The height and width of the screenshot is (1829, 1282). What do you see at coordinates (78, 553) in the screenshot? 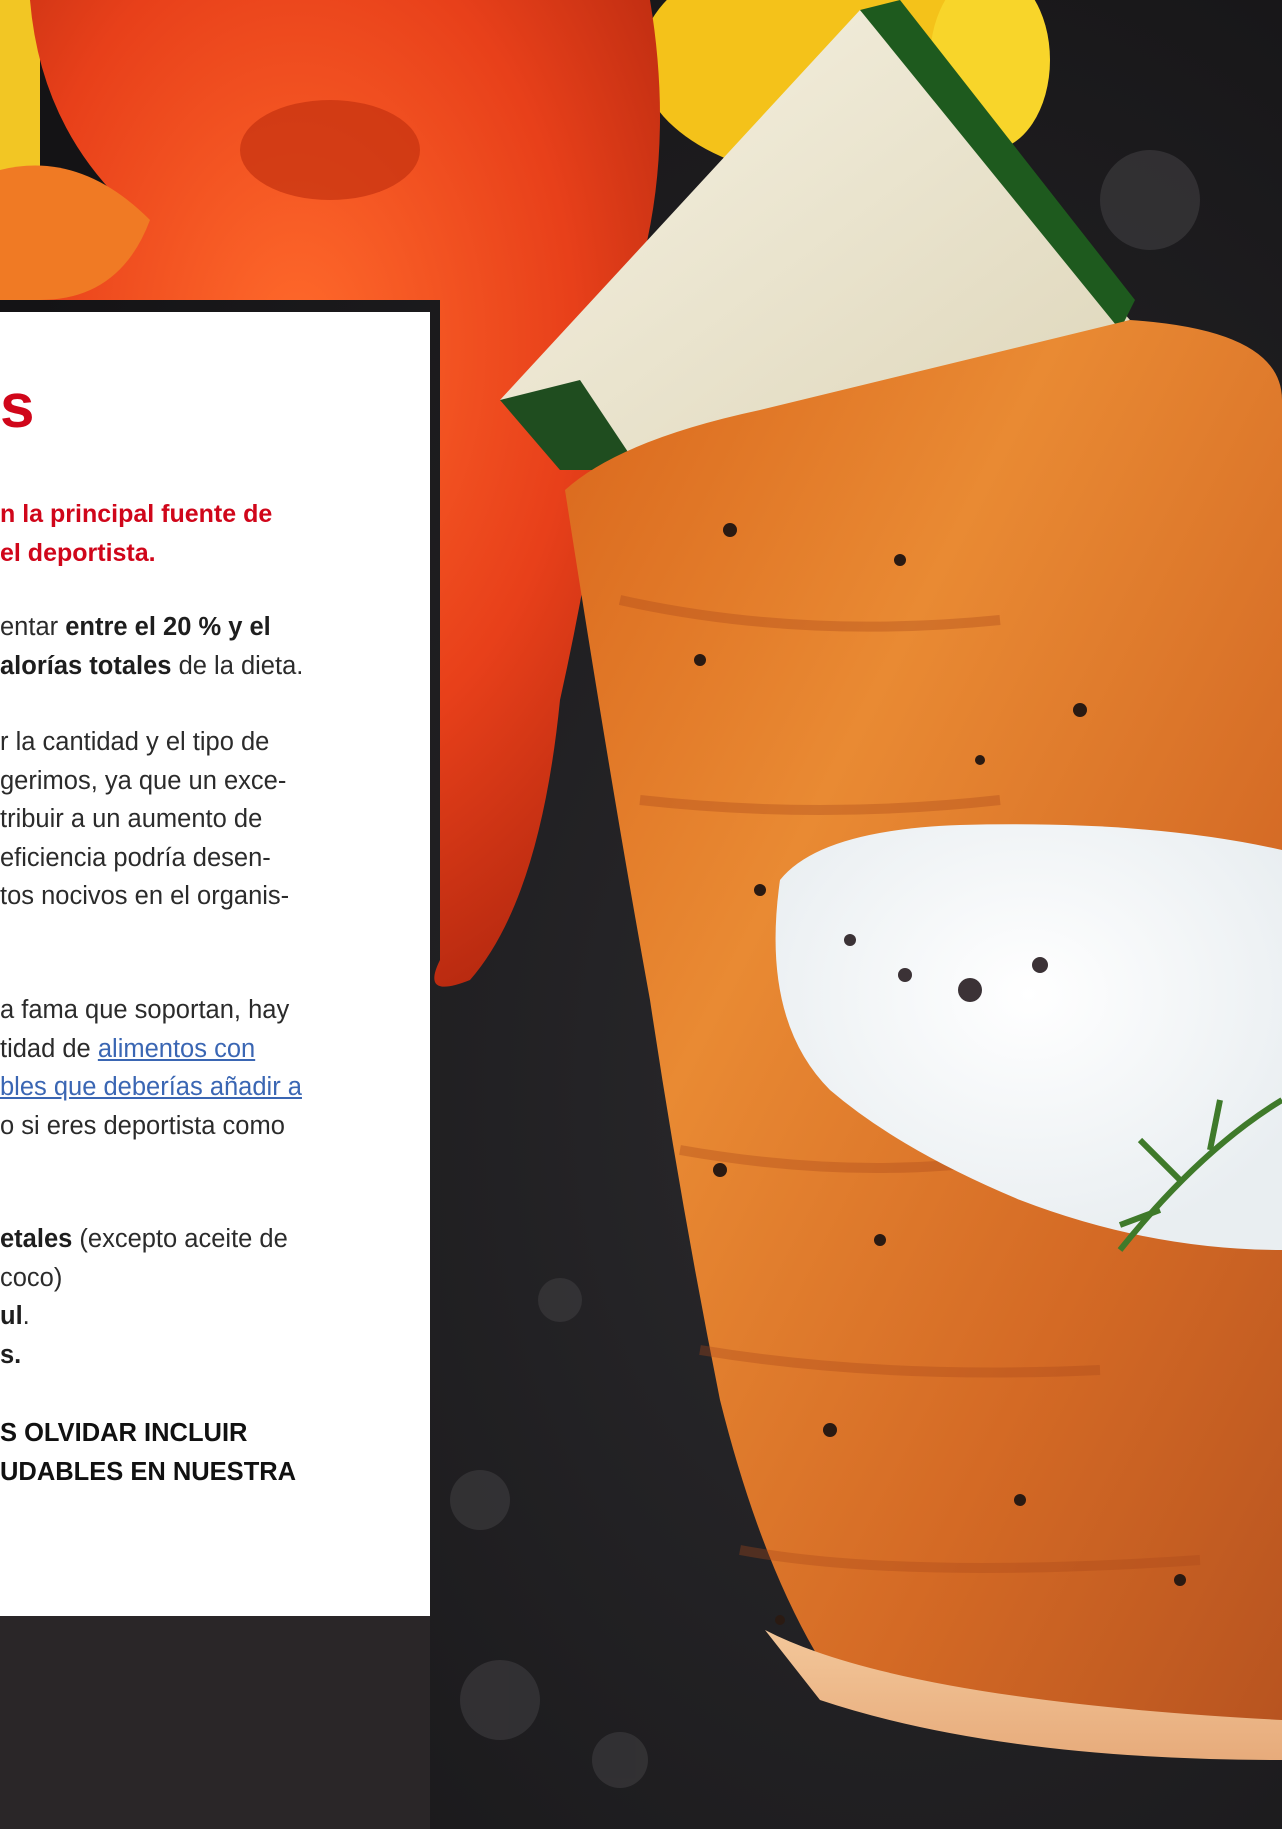
I see `lead-line-2: el deportista.` at bounding box center [78, 553].